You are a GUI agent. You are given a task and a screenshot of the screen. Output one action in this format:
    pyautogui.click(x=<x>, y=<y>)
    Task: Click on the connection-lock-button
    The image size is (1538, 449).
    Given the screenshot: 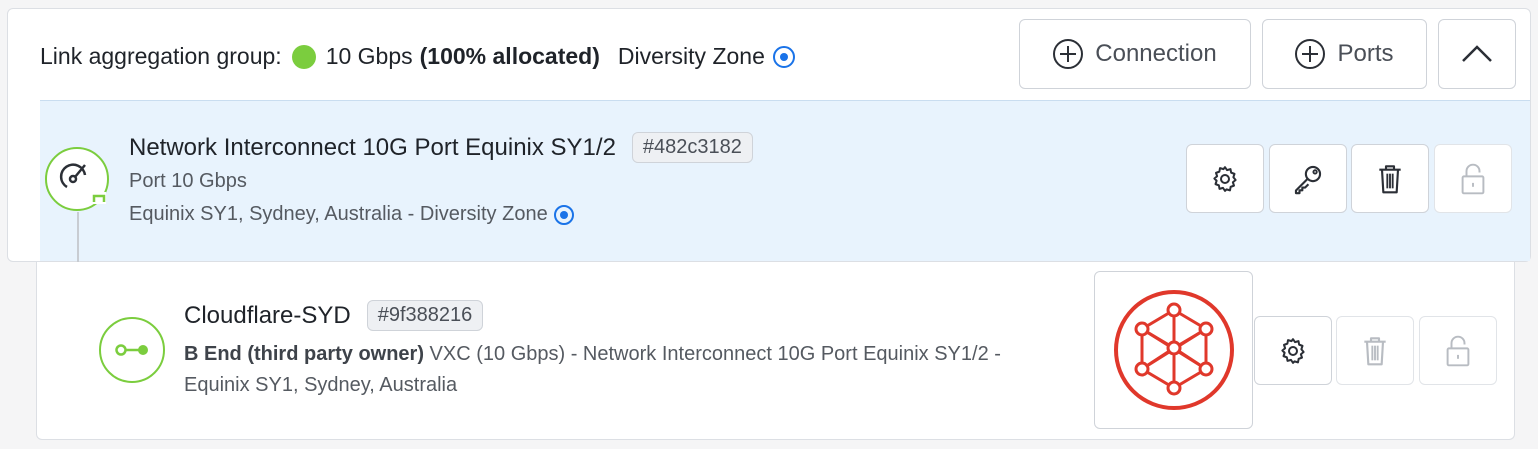 What is the action you would take?
    pyautogui.click(x=1458, y=350)
    